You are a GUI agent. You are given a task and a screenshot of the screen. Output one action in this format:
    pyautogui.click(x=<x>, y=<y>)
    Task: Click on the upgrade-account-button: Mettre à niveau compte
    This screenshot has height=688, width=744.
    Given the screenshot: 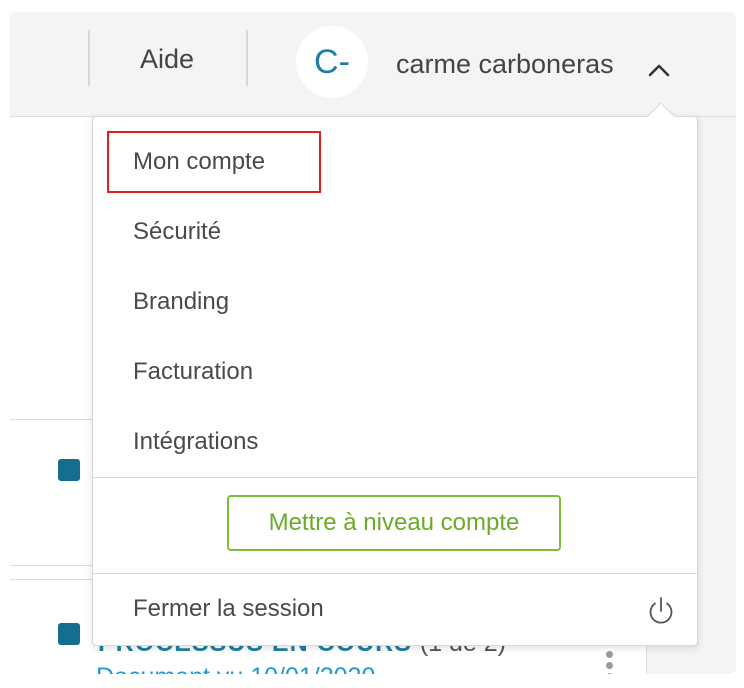 What is the action you would take?
    pyautogui.click(x=394, y=523)
    